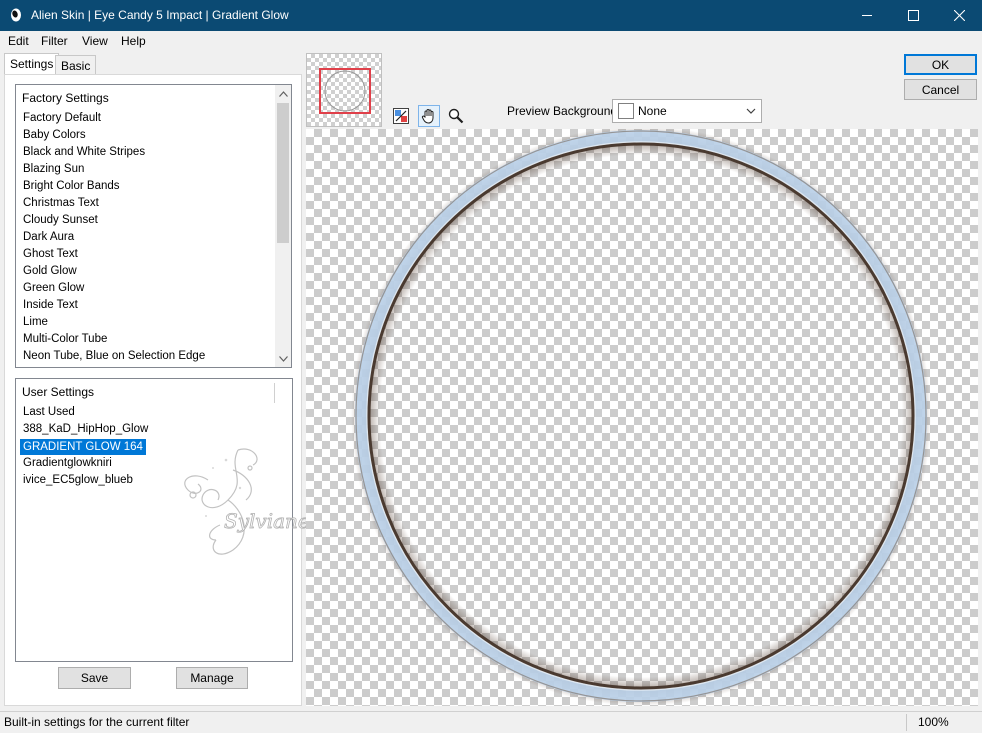 The width and height of the screenshot is (982, 733). Describe the element at coordinates (18, 41) in the screenshot. I see `menu-edit: Edit` at that location.